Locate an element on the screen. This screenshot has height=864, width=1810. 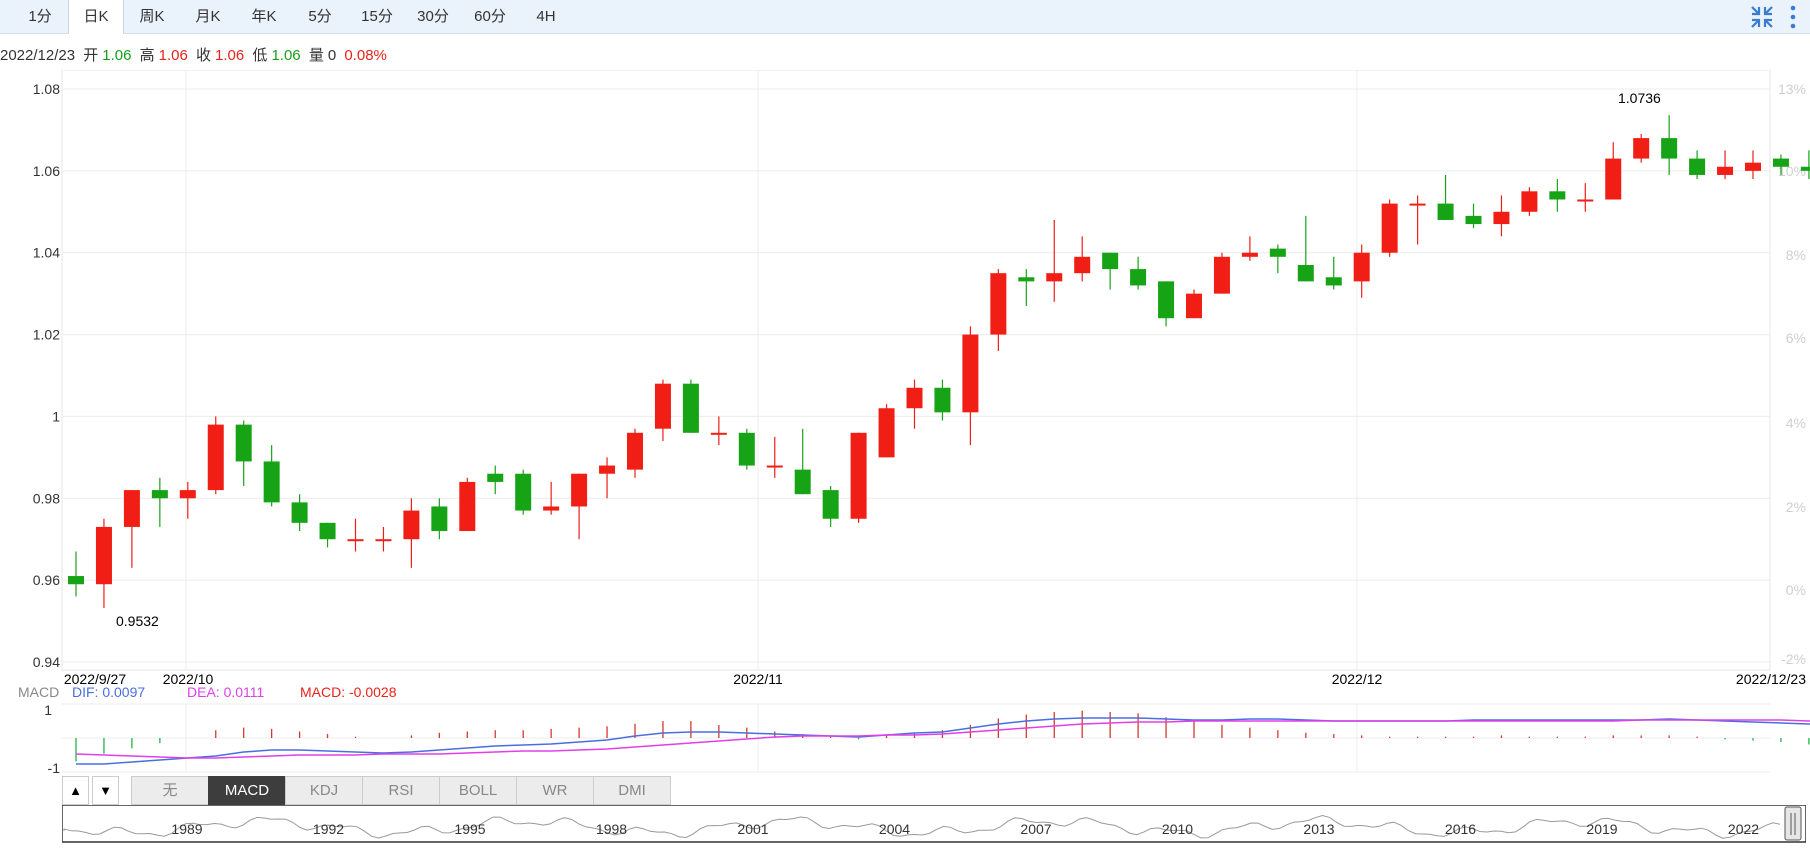
open-value: 1.06 is located at coordinates (117, 55).